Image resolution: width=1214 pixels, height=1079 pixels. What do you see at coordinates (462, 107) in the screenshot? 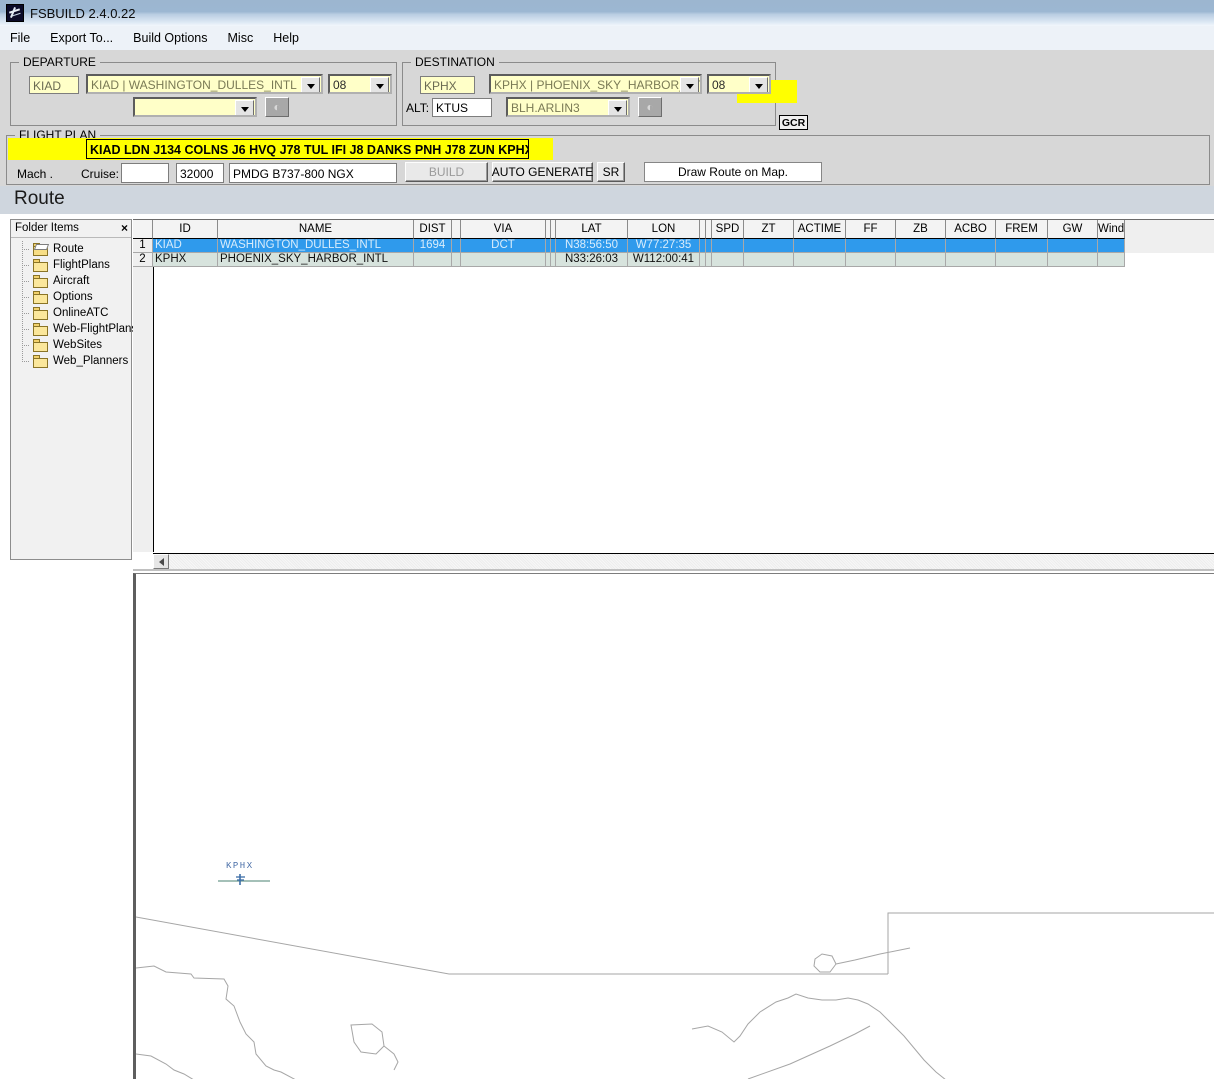
I see `destination-alt-field: KTUS` at bounding box center [462, 107].